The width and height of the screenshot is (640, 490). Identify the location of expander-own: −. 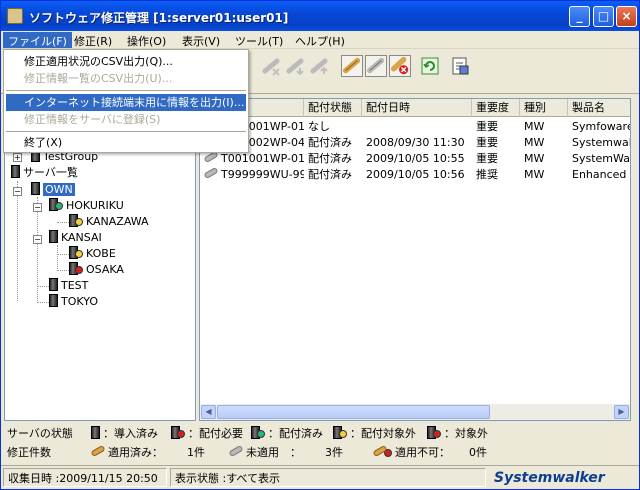
(17, 191).